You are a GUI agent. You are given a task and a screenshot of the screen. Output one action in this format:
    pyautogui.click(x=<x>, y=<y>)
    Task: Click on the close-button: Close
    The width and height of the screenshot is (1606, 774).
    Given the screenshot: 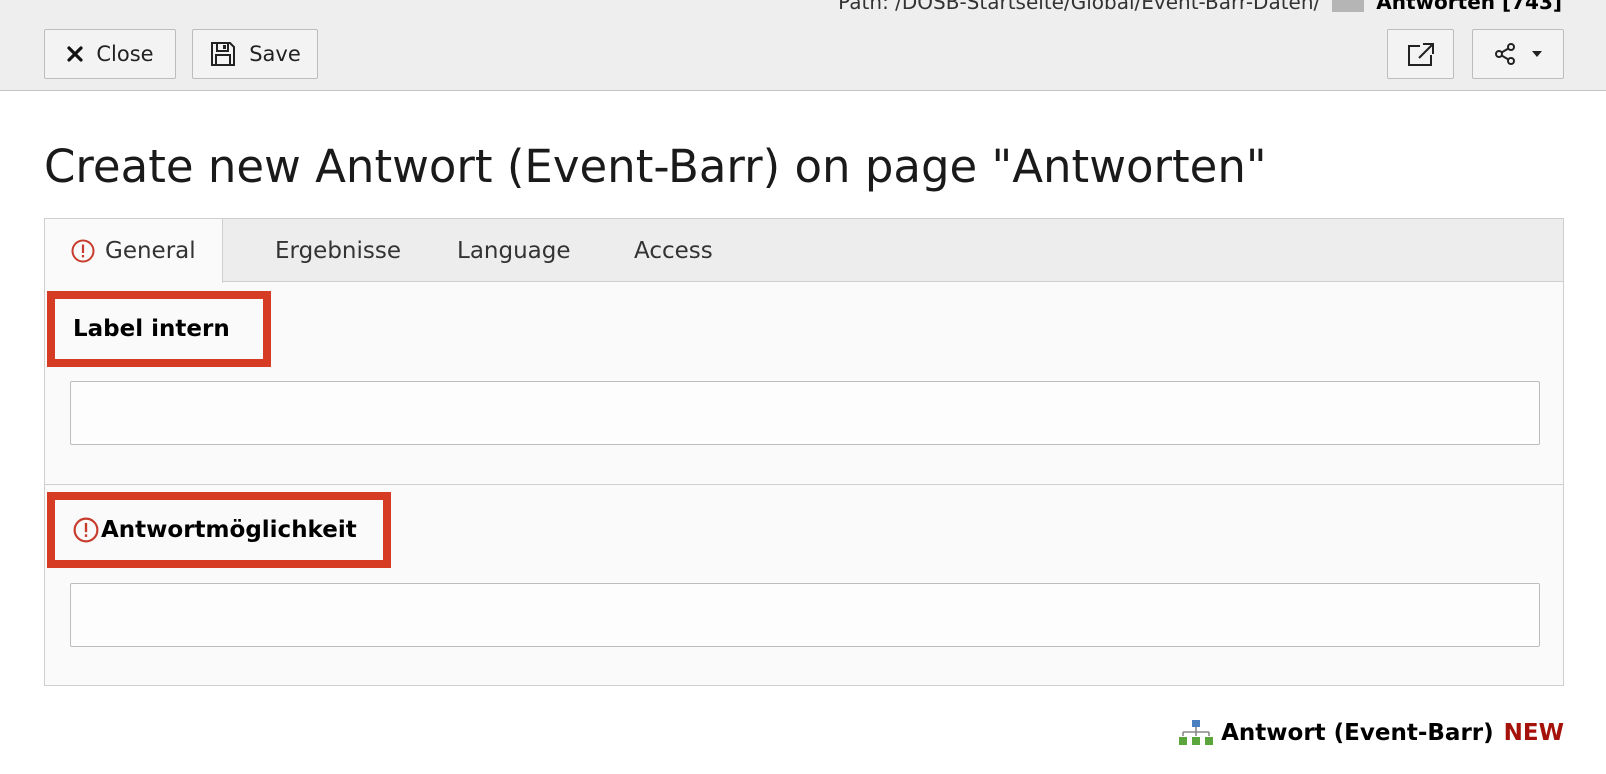 What is the action you would take?
    pyautogui.click(x=110, y=54)
    